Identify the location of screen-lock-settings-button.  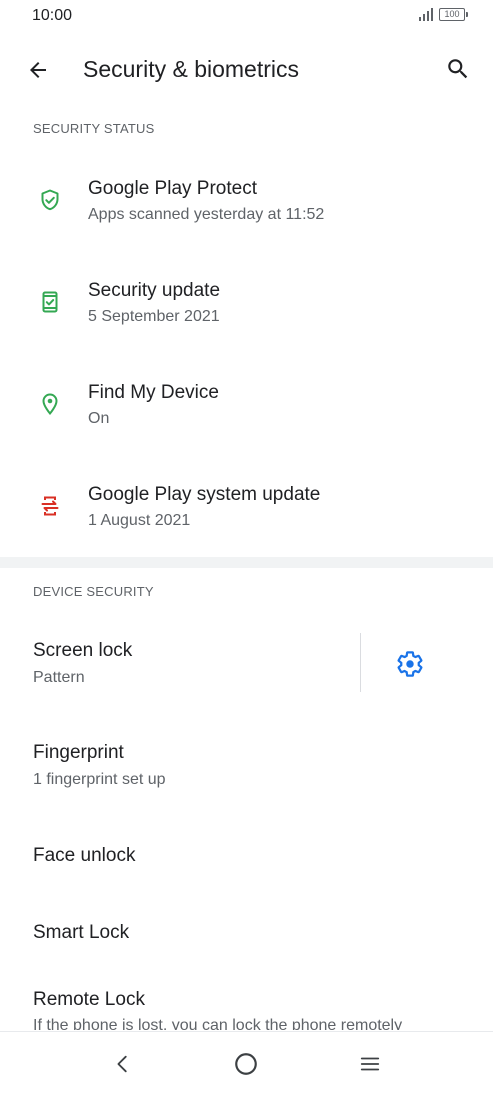
(410, 664).